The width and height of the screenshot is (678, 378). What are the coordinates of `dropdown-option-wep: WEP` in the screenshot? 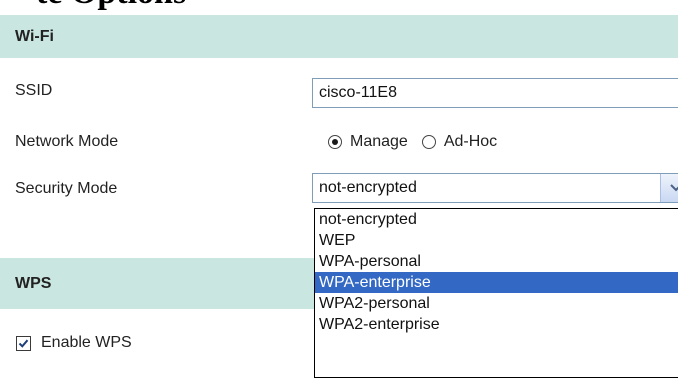 It's located at (496, 240).